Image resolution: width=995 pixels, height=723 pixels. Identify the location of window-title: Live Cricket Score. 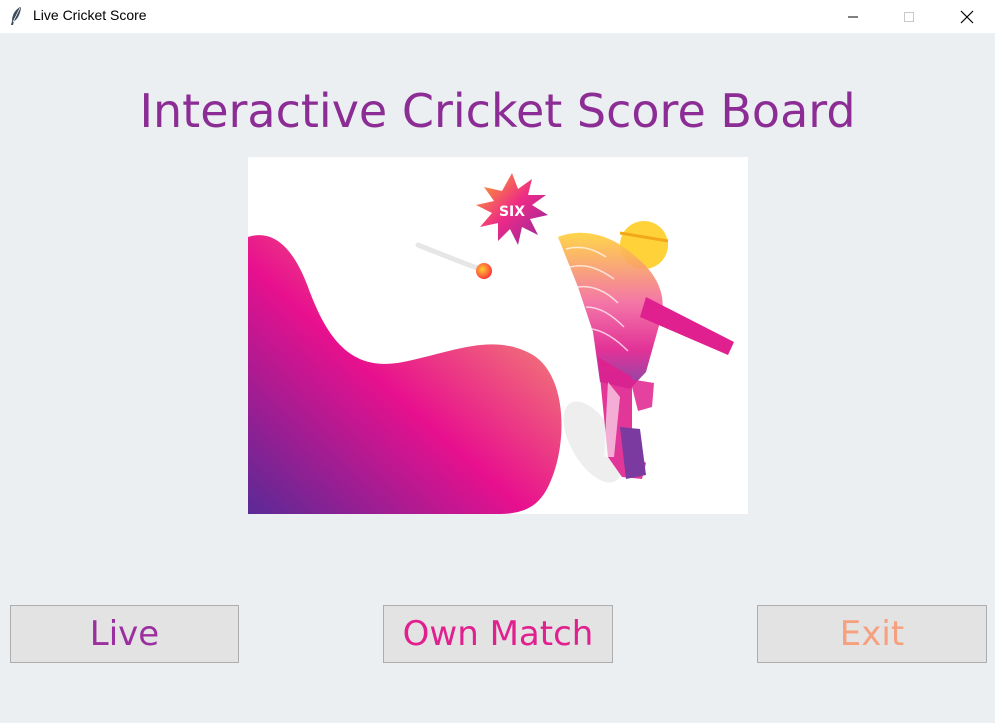
(90, 15).